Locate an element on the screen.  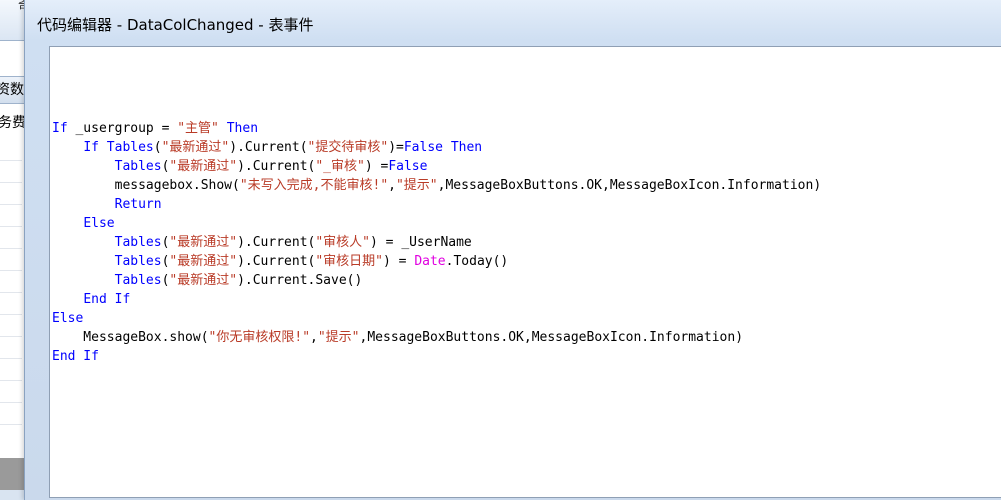
code-line: Tables("最新通过").Current("_审核") =False is located at coordinates (436, 166).